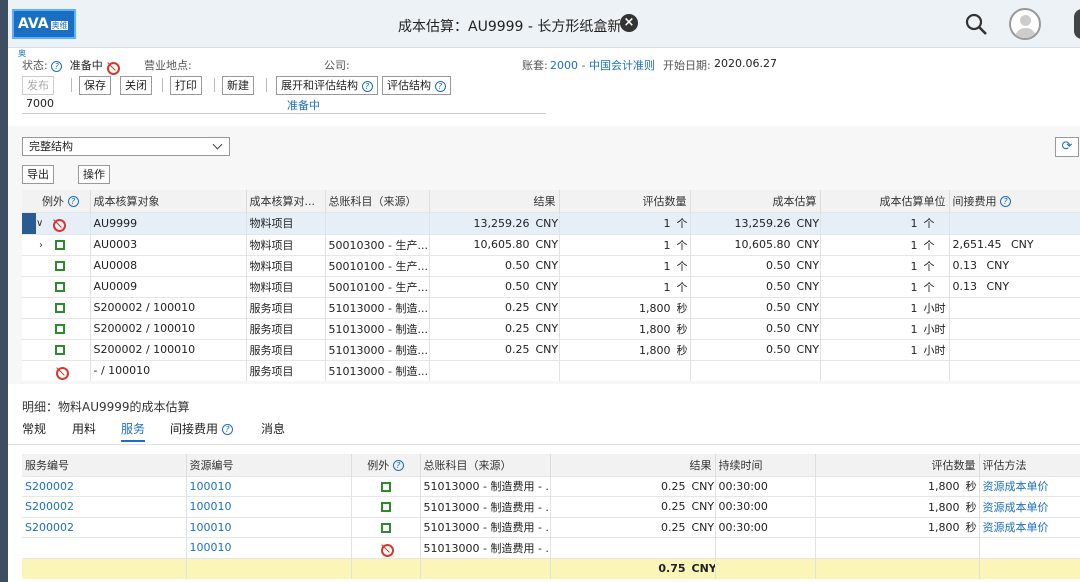 The image size is (1080, 582). I want to click on cell-type: 服务项目, so click(286, 349).